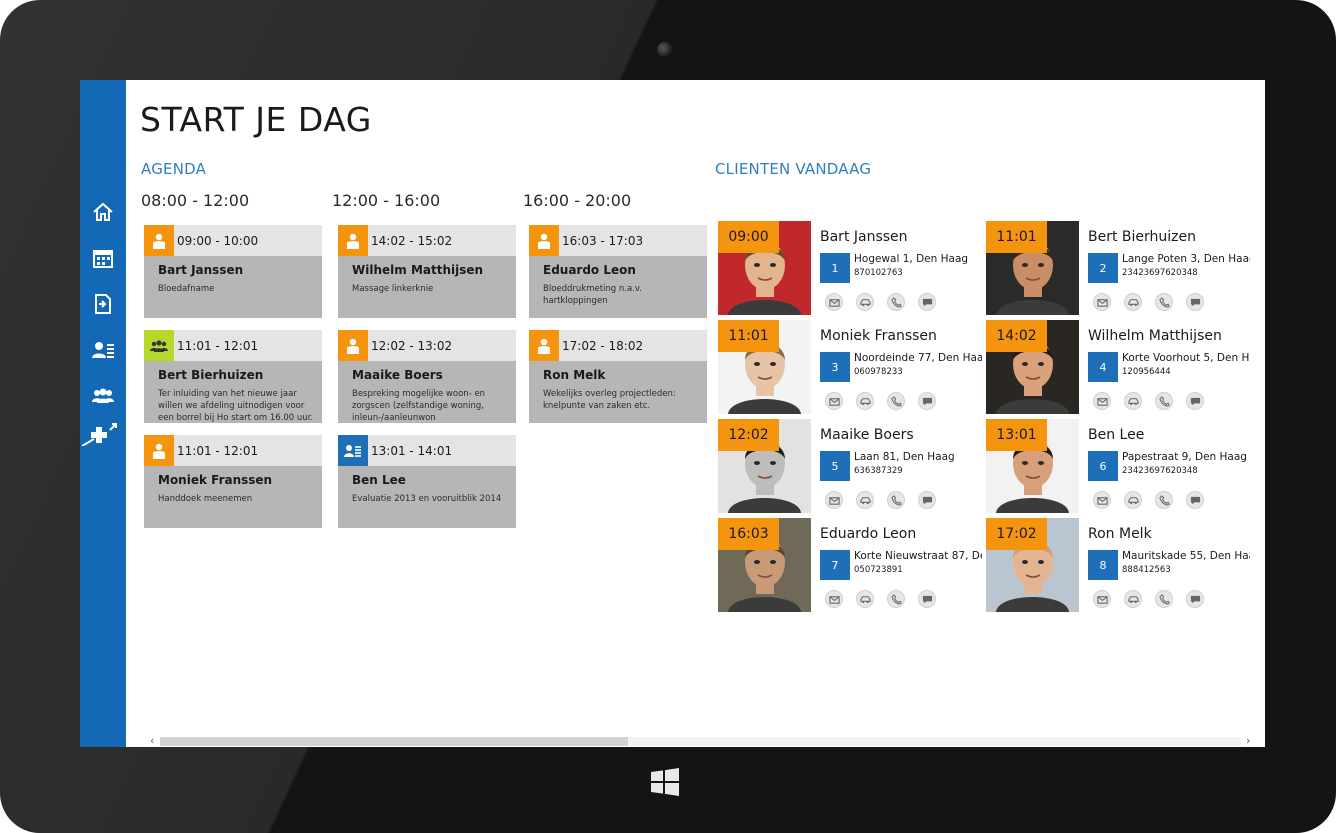  What do you see at coordinates (764, 268) in the screenshot?
I see `client-photo: 09:00` at bounding box center [764, 268].